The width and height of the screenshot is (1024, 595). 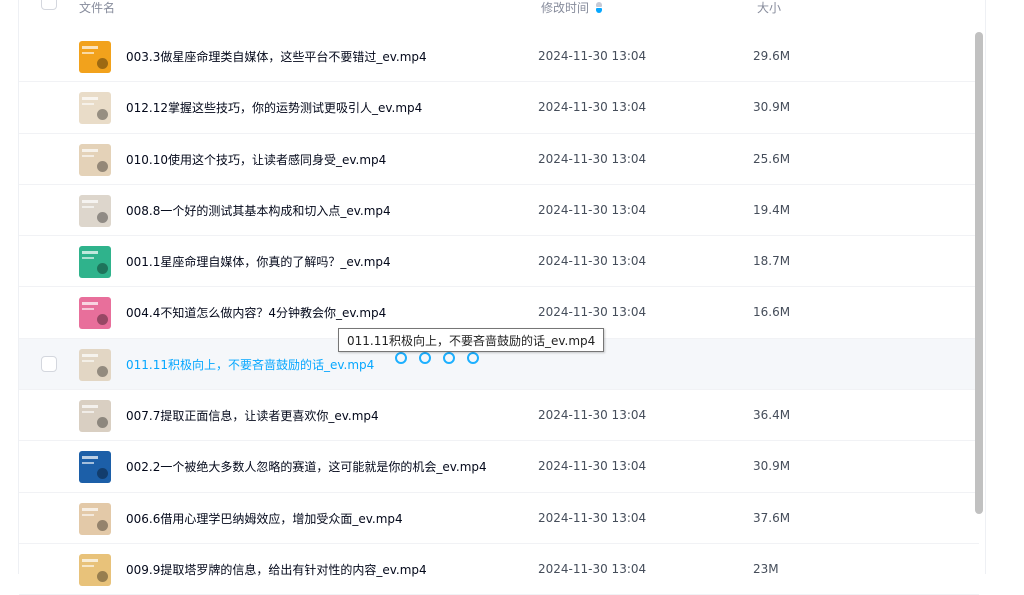 What do you see at coordinates (473, 357) in the screenshot?
I see `more-icon` at bounding box center [473, 357].